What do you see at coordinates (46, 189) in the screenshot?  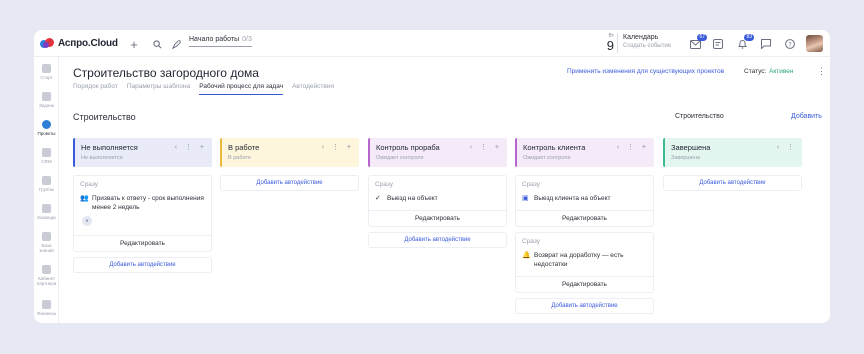 I see `sidebar-item-label: Группы` at bounding box center [46, 189].